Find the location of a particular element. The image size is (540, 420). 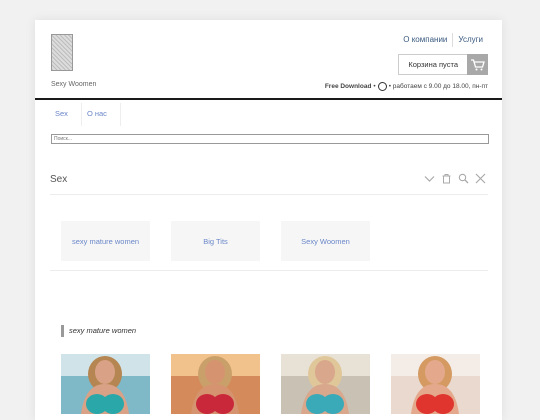

contact-hours: • работаем с 9.00 до 18.00, пн-пт is located at coordinates (438, 86).